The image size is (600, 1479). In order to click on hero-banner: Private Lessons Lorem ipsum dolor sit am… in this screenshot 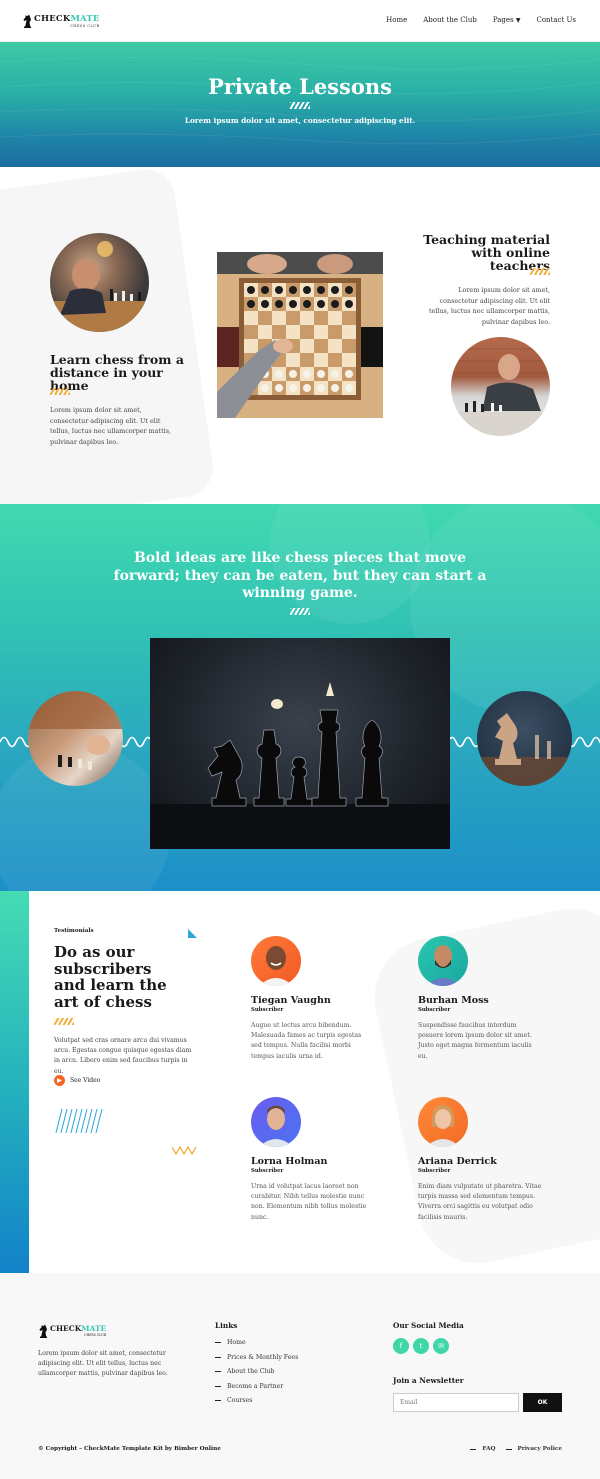, I will do `click(300, 104)`.